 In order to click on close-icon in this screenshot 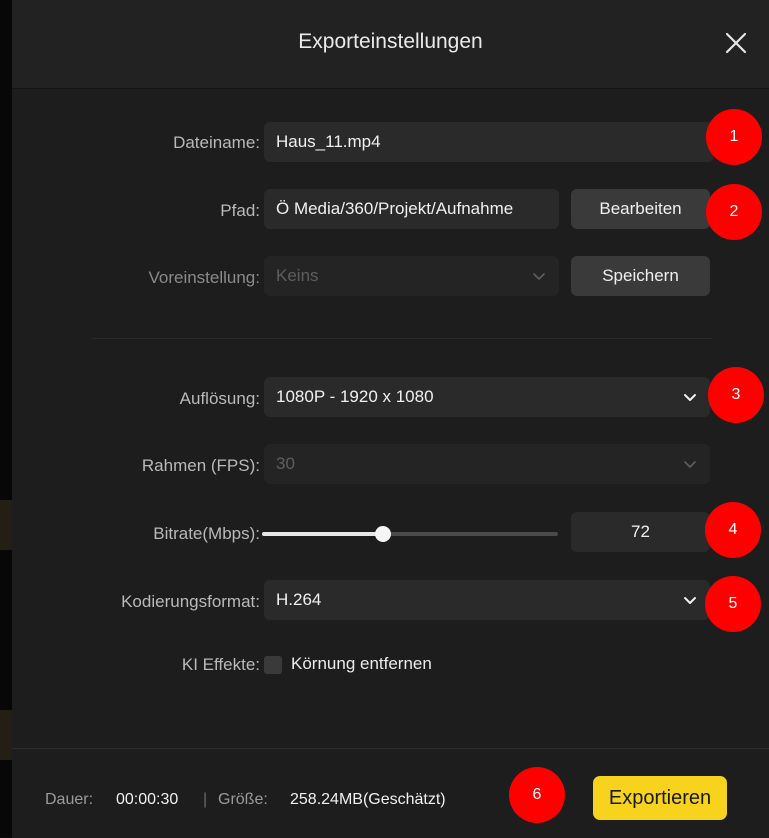, I will do `click(736, 43)`.